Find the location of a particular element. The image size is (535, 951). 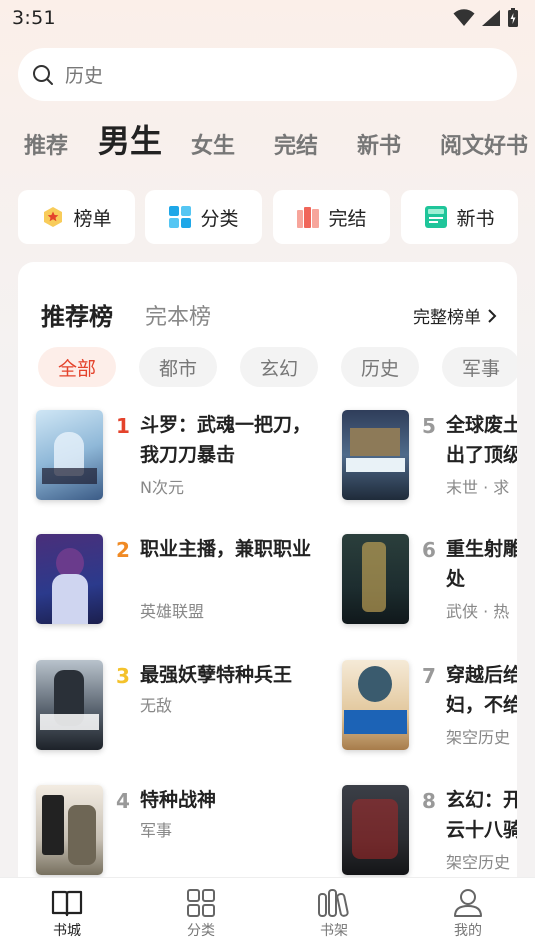

book-item: 1 斗罗：武魂一把刀，我刀刀暴击 N次元 is located at coordinates (181, 456).